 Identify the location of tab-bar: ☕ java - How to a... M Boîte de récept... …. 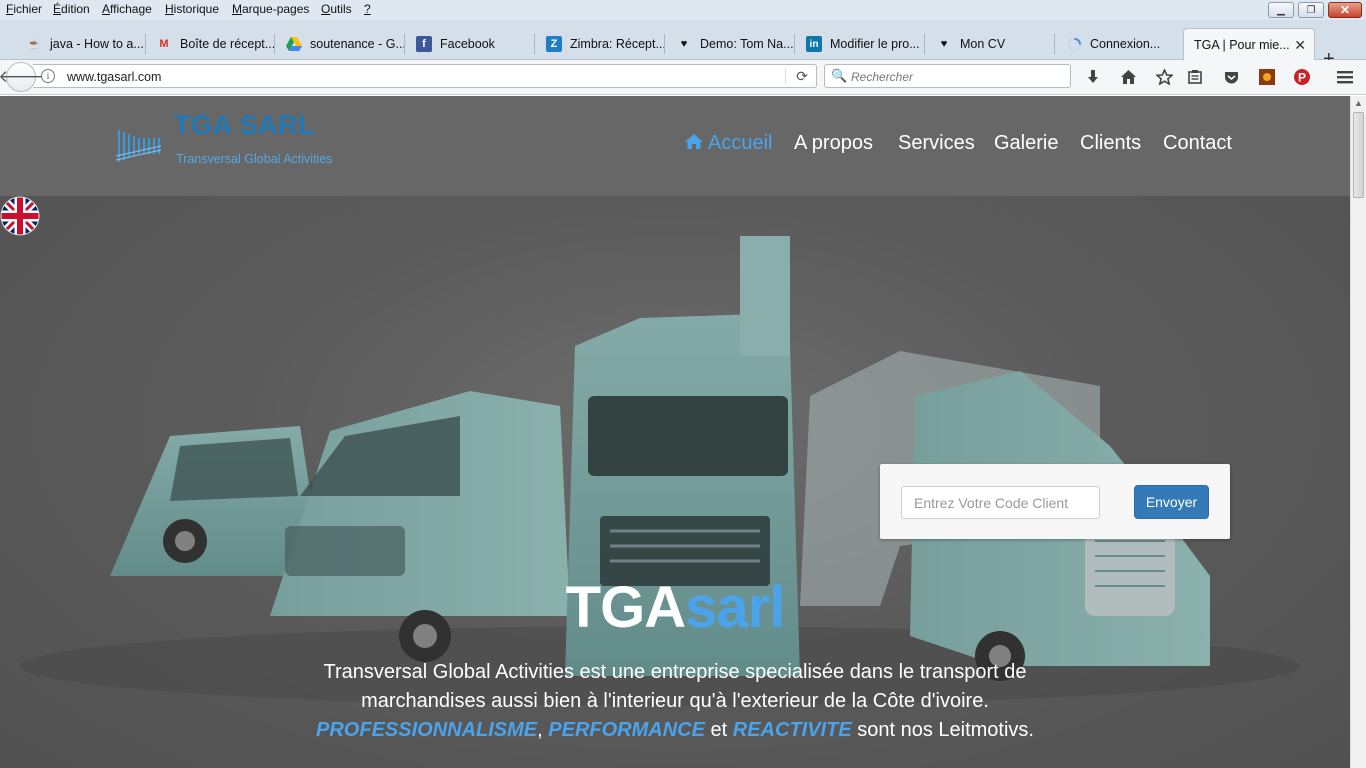
(683, 45).